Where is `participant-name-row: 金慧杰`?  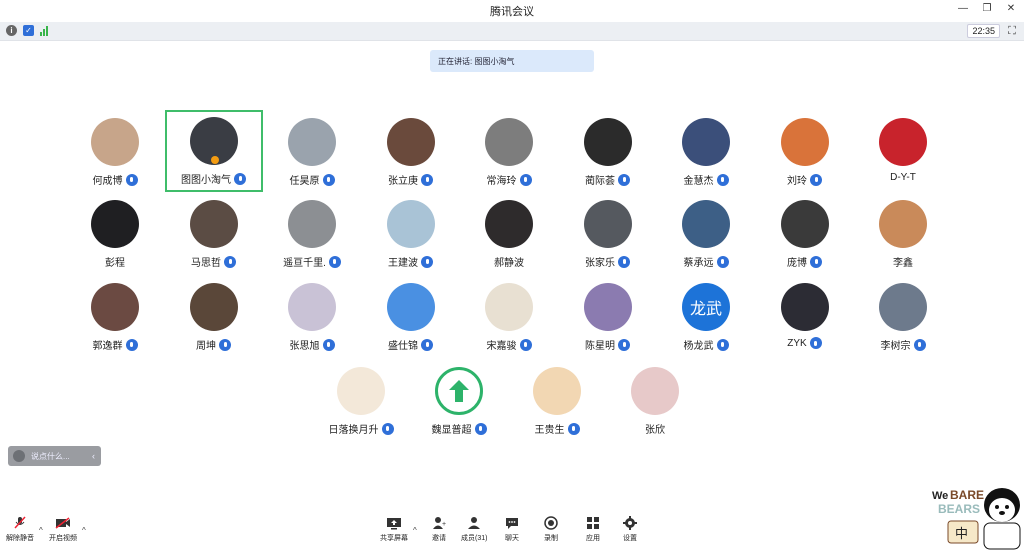 participant-name-row: 金慧杰 is located at coordinates (706, 179).